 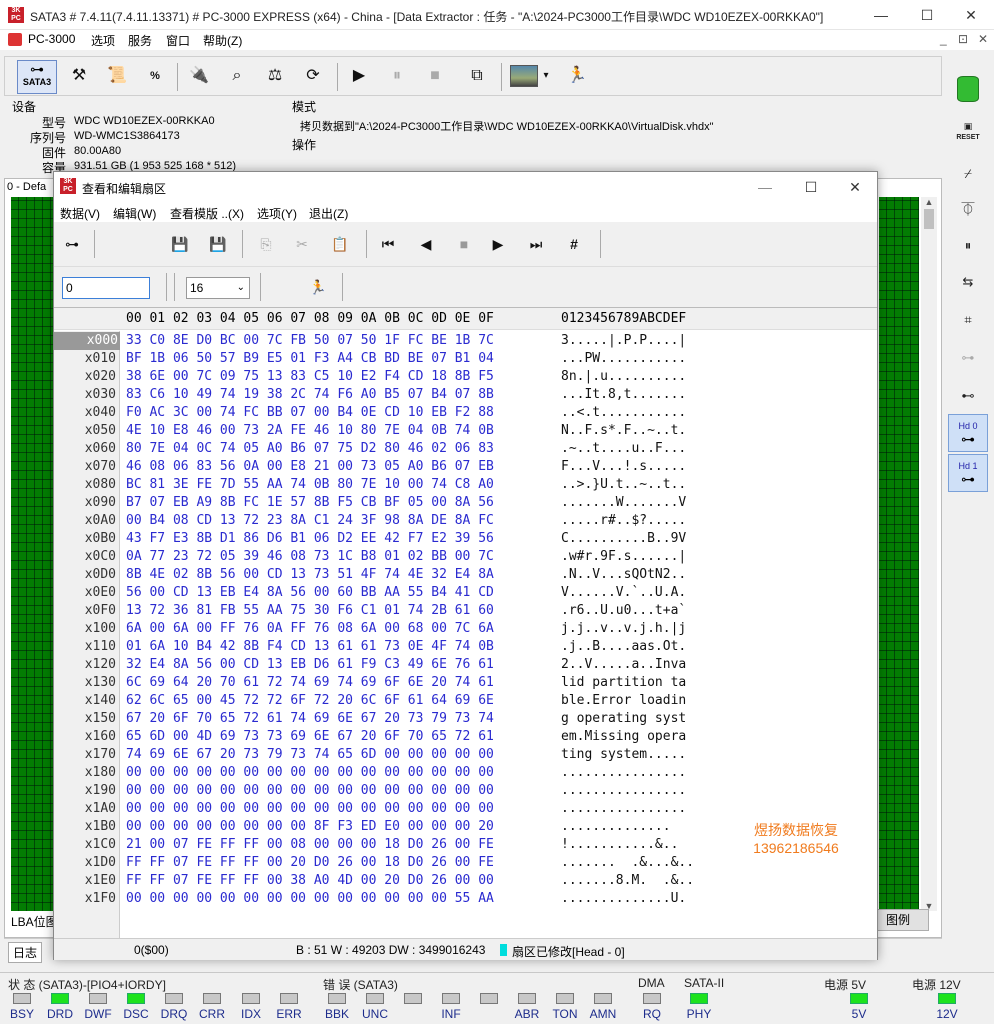 What do you see at coordinates (855, 187) in the screenshot?
I see `dialog-close-button: ✕` at bounding box center [855, 187].